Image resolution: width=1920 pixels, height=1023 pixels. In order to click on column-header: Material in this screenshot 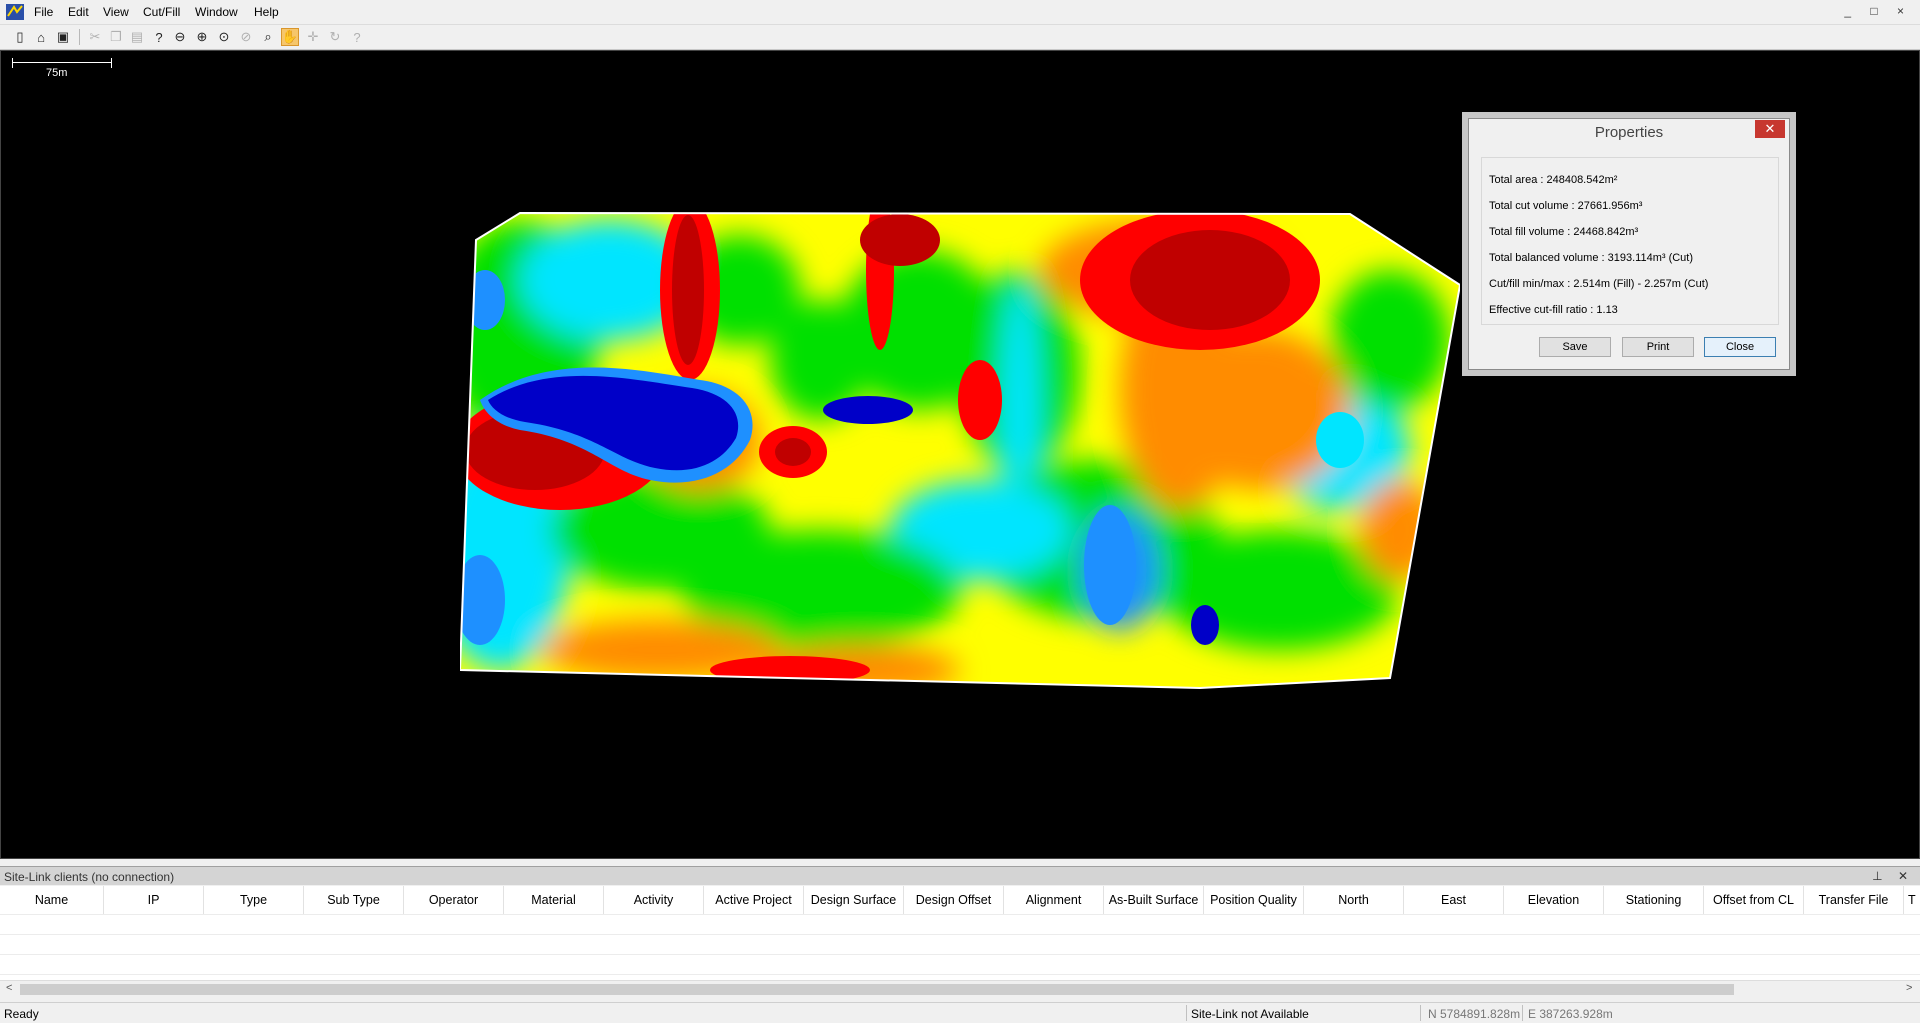, I will do `click(554, 900)`.